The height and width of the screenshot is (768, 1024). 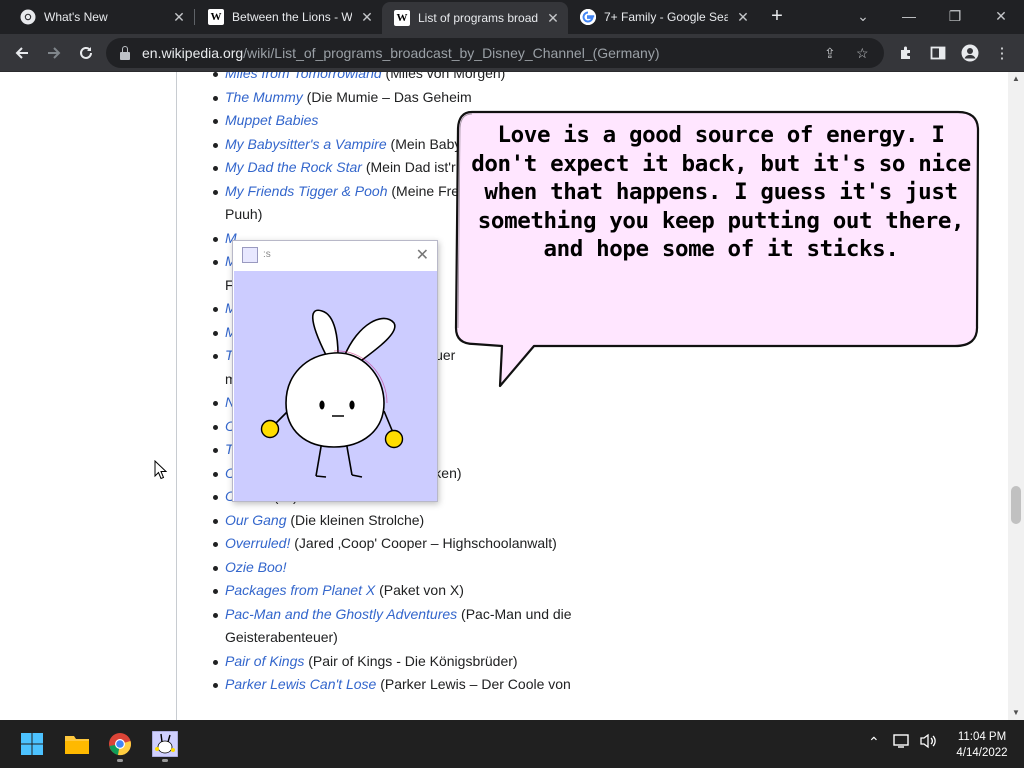 What do you see at coordinates (982, 745) in the screenshot?
I see `taskbar-clock: 11:04 PM 4/14/2022` at bounding box center [982, 745].